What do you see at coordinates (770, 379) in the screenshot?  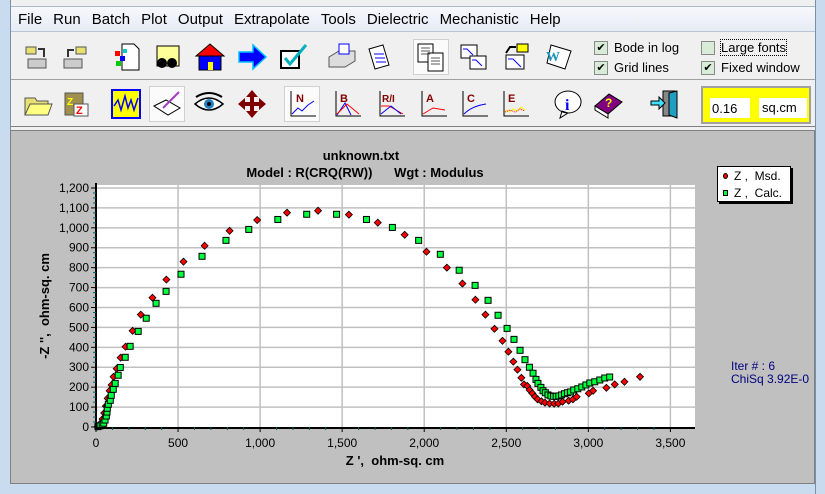 I see `chi-square-value: ChiSq 3.92E-0` at bounding box center [770, 379].